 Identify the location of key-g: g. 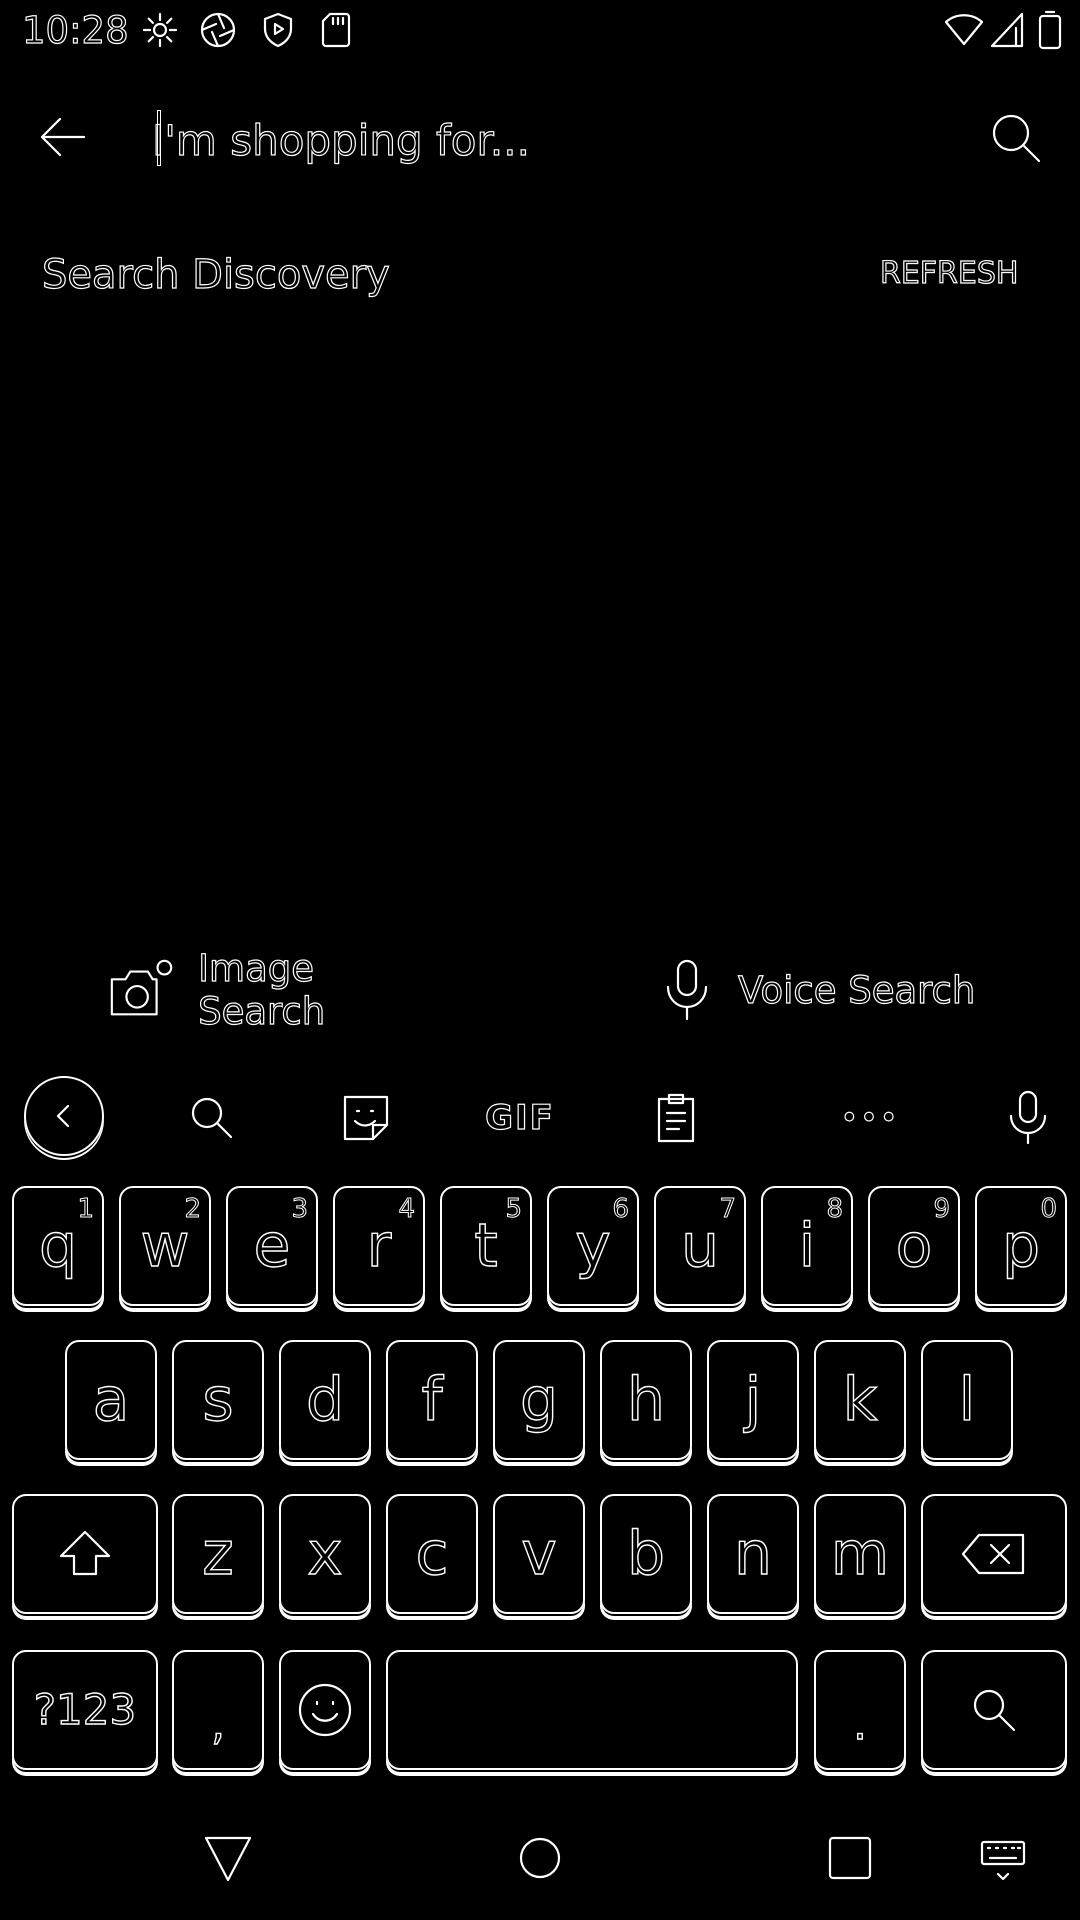
(539, 1400).